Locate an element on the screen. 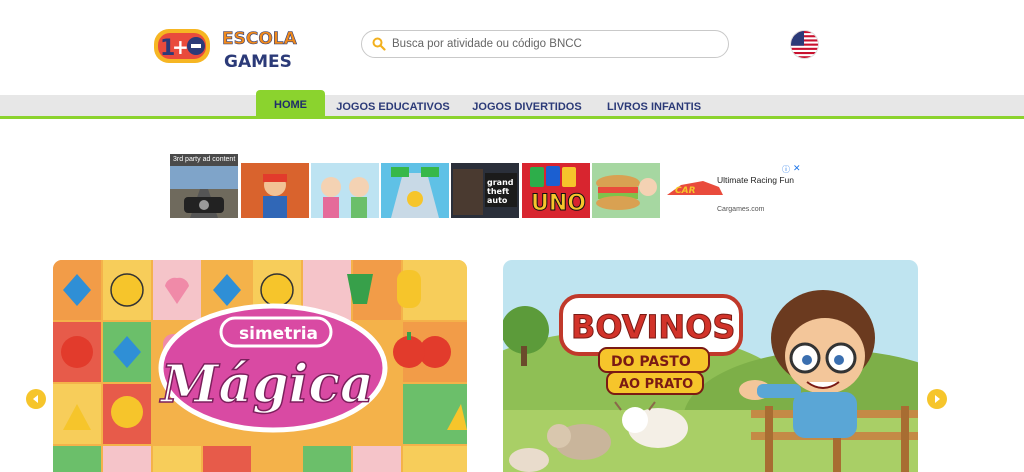 This screenshot has height=472, width=1024. ad-thumb-moto is located at coordinates (204, 190).